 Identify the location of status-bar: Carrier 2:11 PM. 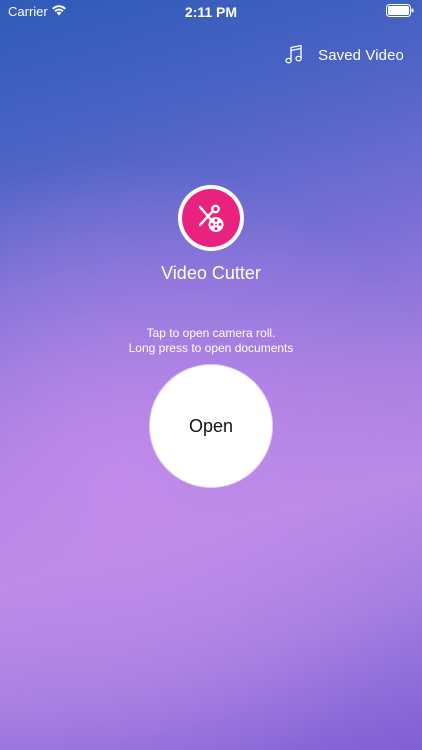
(211, 12).